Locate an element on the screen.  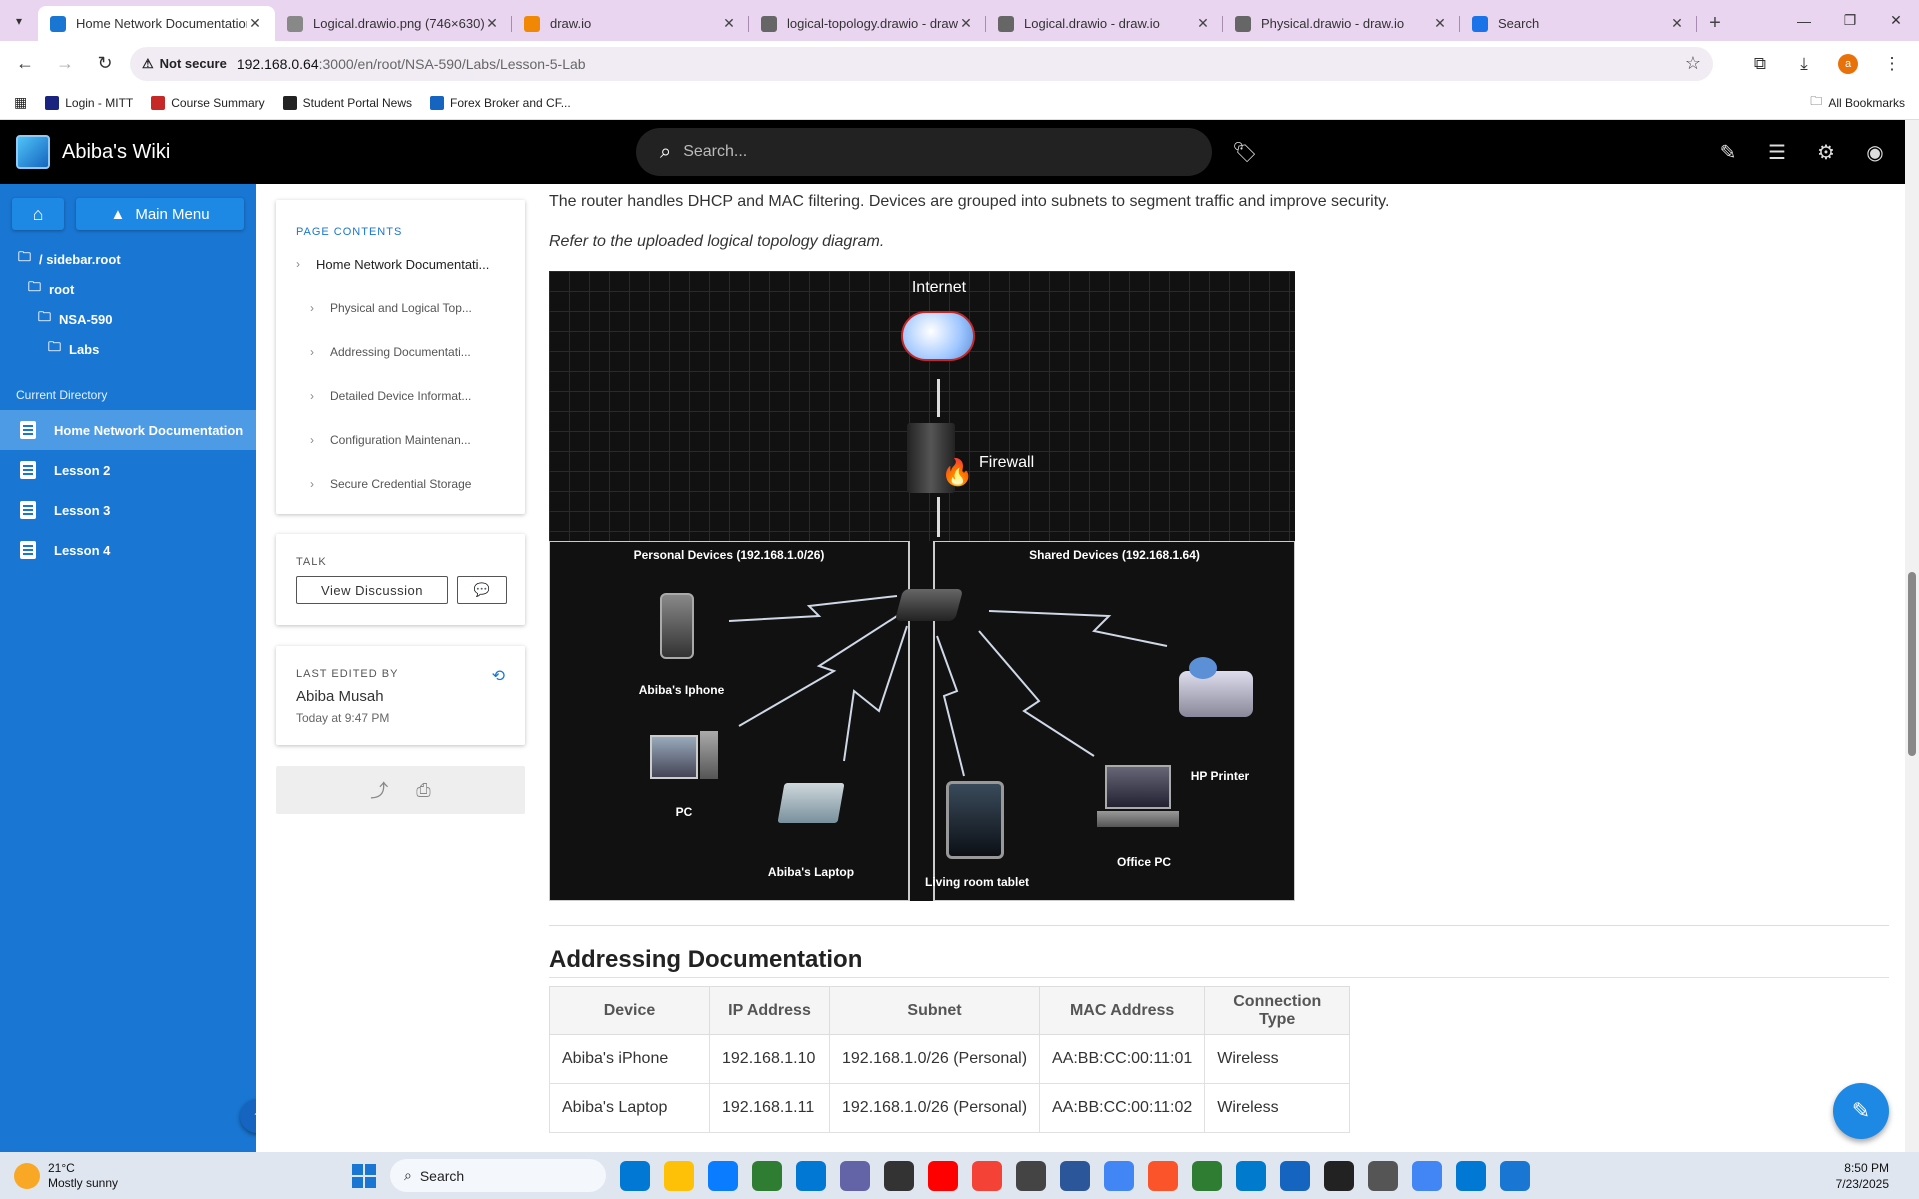
browser-tab: draw.io ✕ is located at coordinates (630, 23).